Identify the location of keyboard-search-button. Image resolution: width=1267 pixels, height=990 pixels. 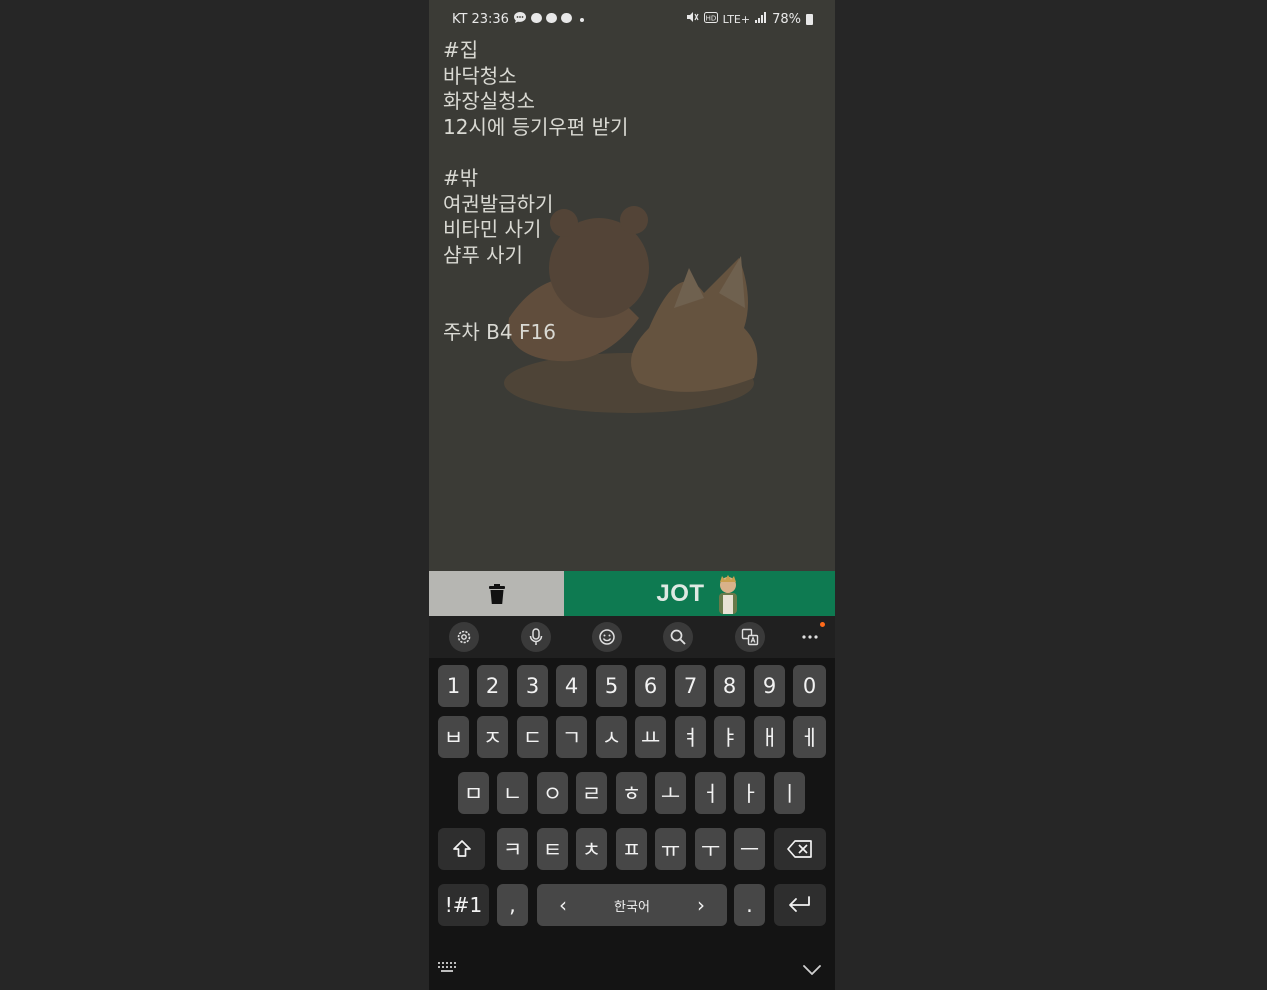
(678, 637).